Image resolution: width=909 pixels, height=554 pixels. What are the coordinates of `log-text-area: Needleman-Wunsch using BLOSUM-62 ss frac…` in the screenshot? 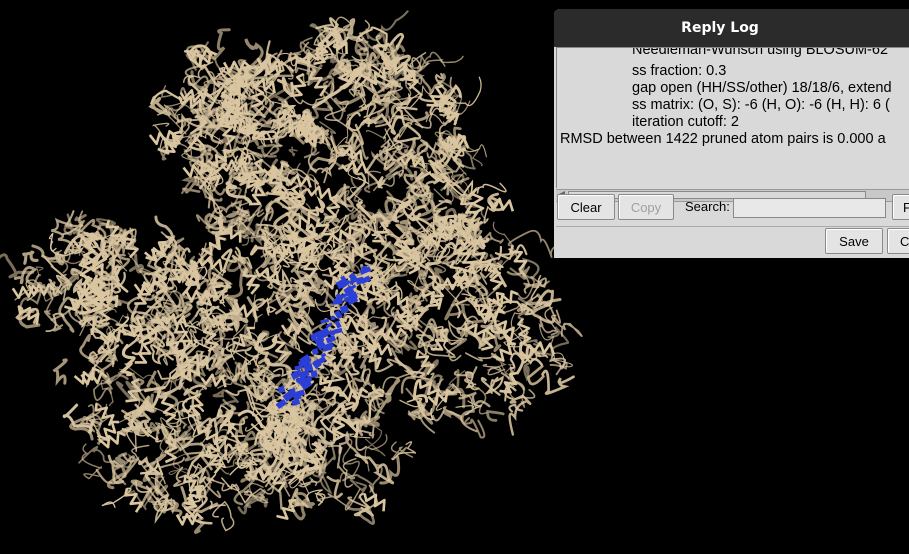 It's located at (732, 117).